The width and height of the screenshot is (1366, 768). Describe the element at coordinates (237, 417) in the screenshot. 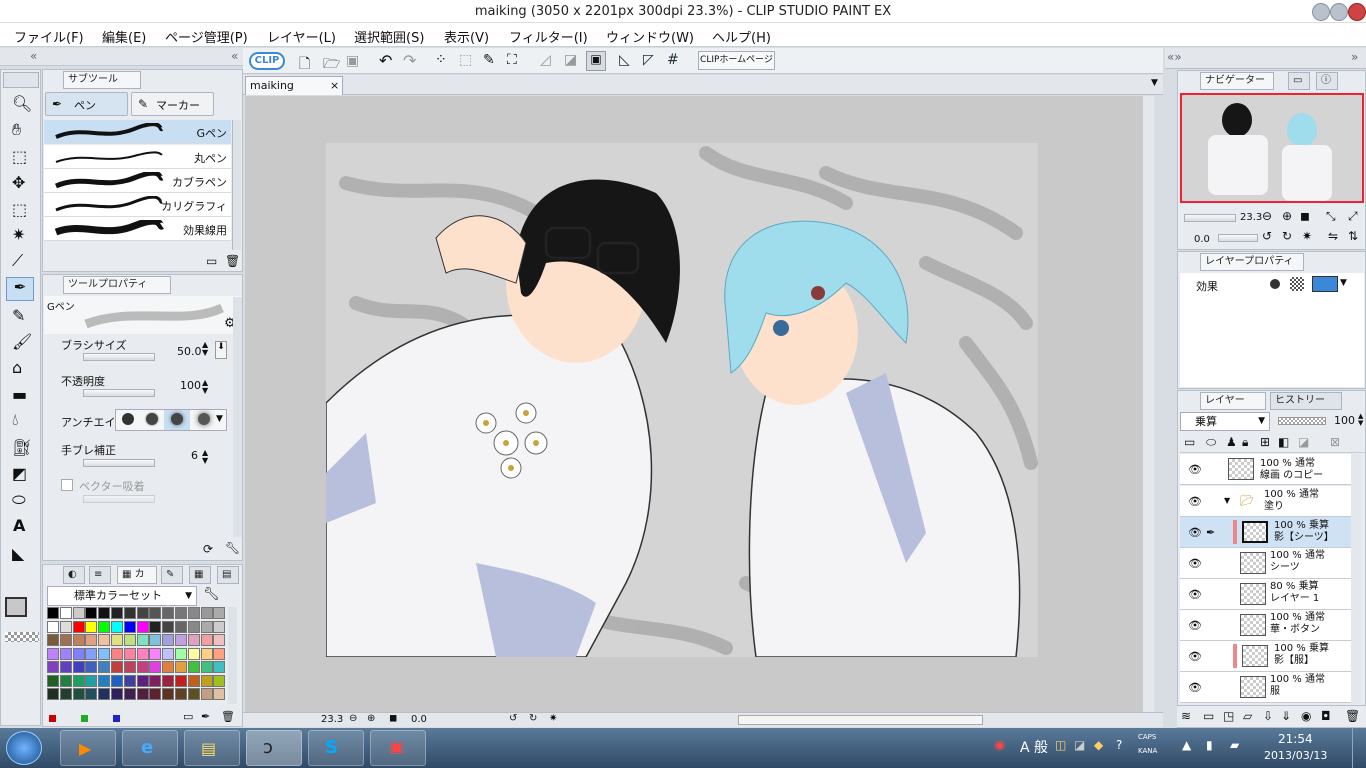

I see `tool-property-scrollbar` at that location.